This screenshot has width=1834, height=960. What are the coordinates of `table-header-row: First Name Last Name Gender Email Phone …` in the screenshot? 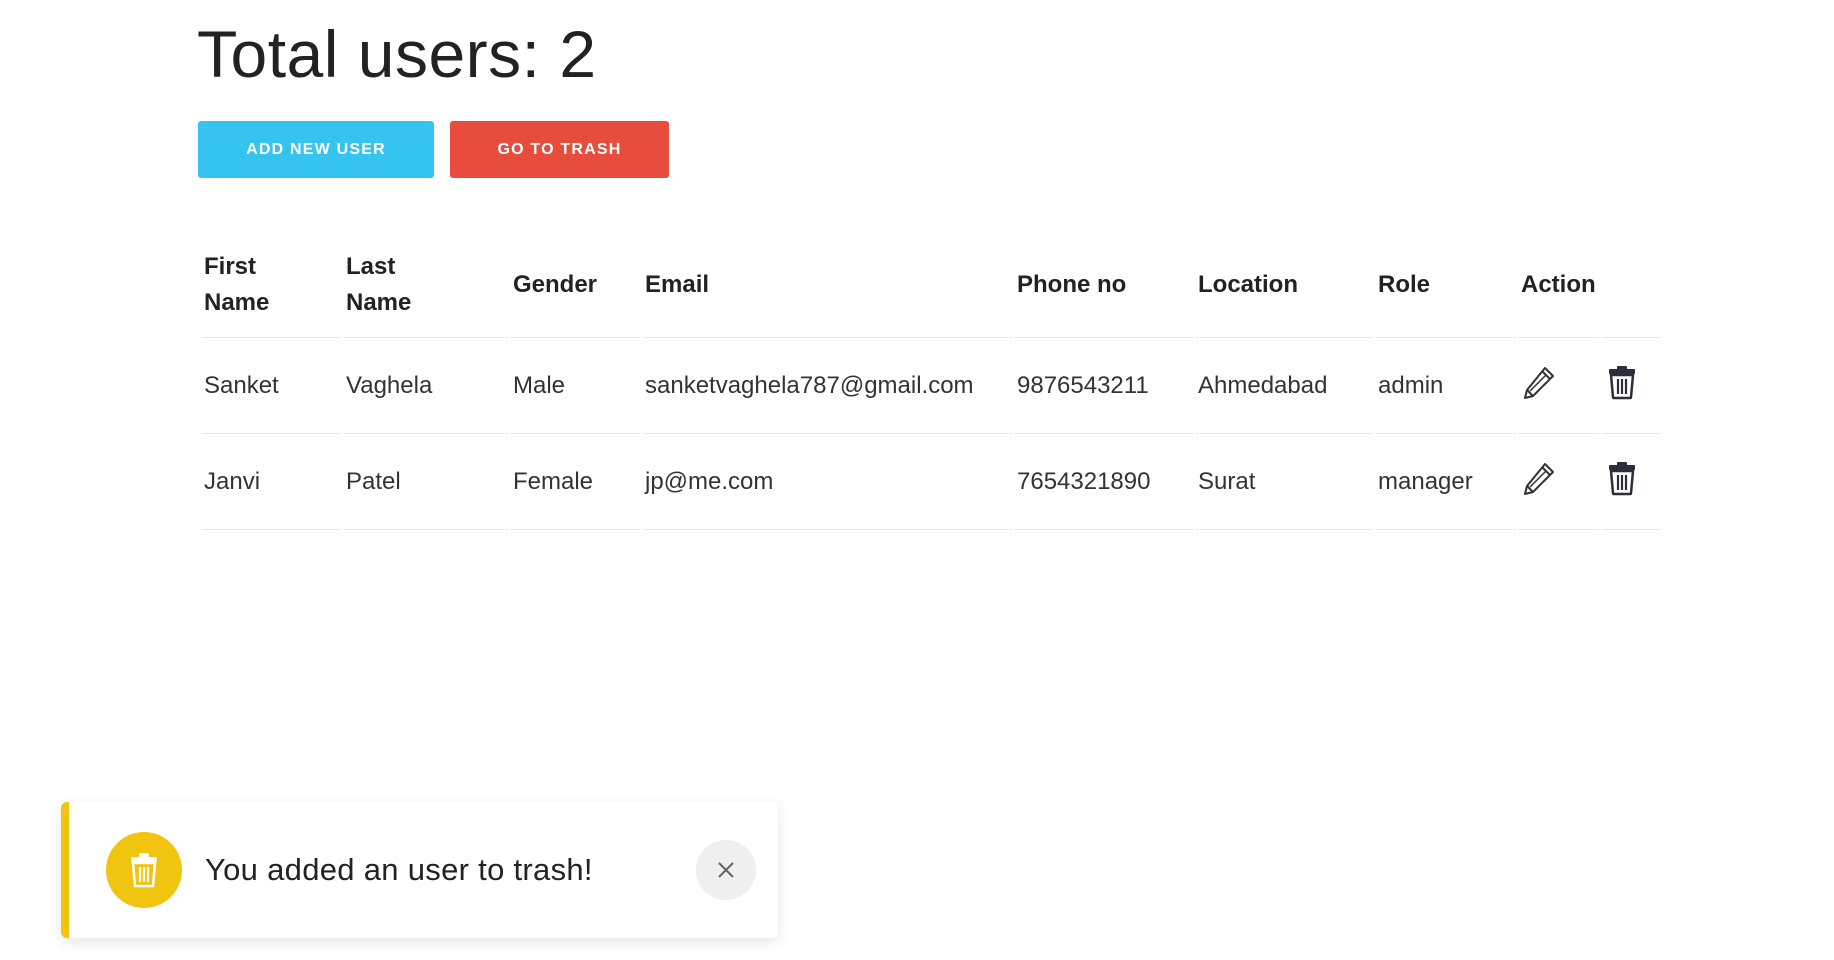 It's located at (931, 285).